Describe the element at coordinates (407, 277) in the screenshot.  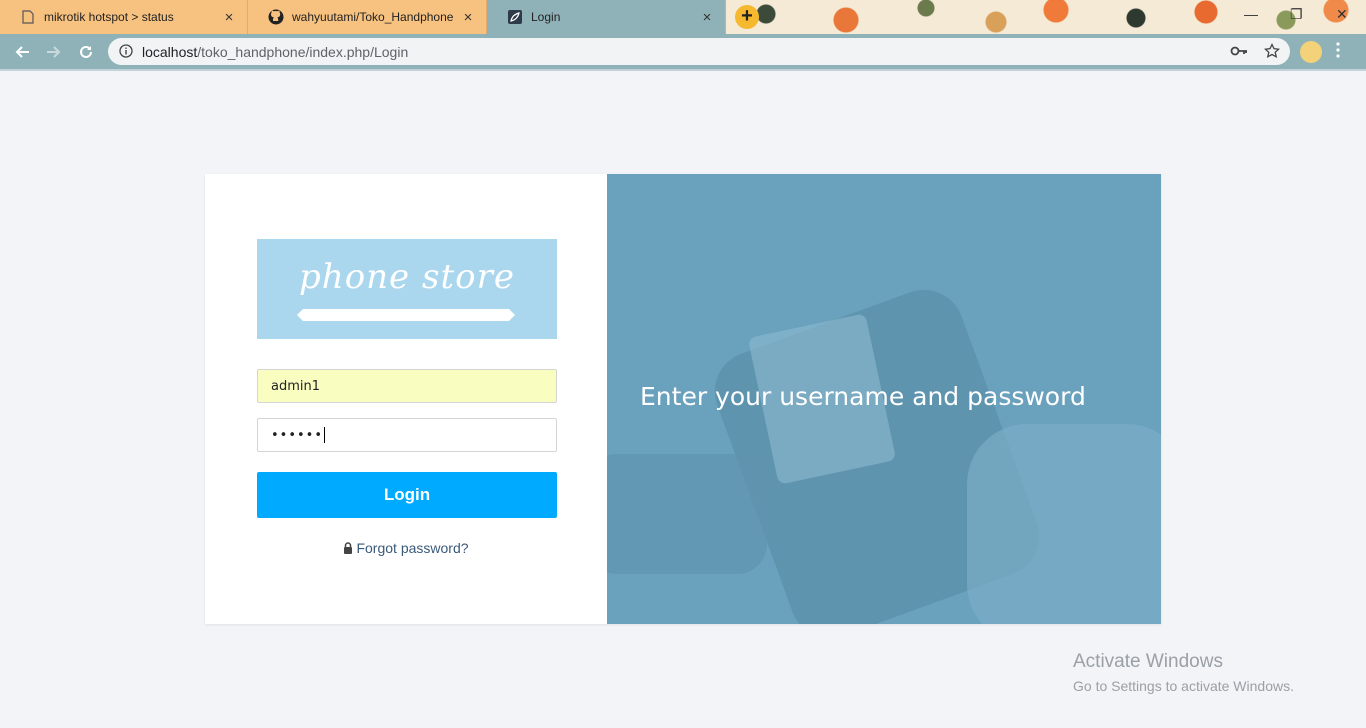
I see `logo-text: phone store` at that location.